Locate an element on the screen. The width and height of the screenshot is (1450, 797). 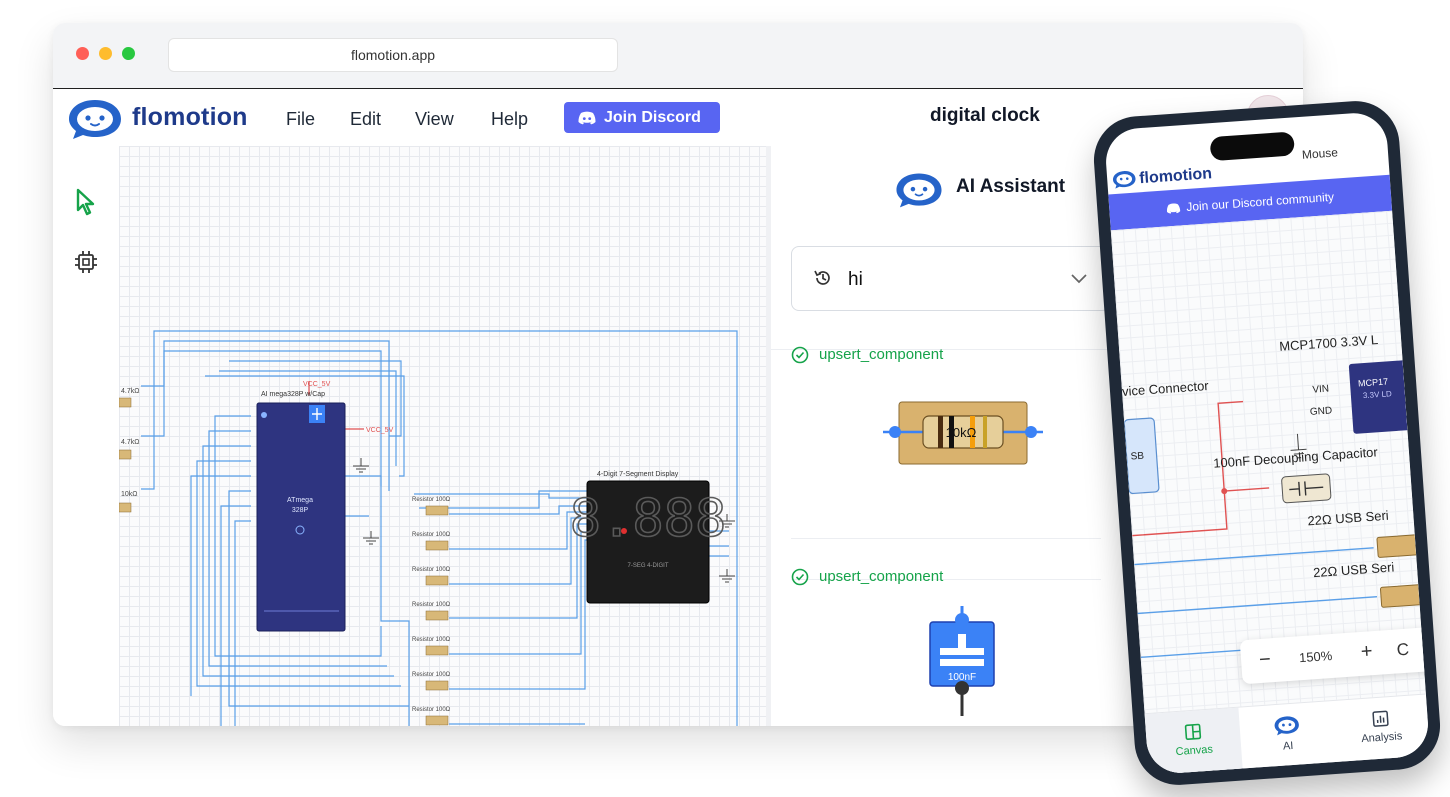
resistor-preview-icon: 10kΩ is located at coordinates (973, 430).